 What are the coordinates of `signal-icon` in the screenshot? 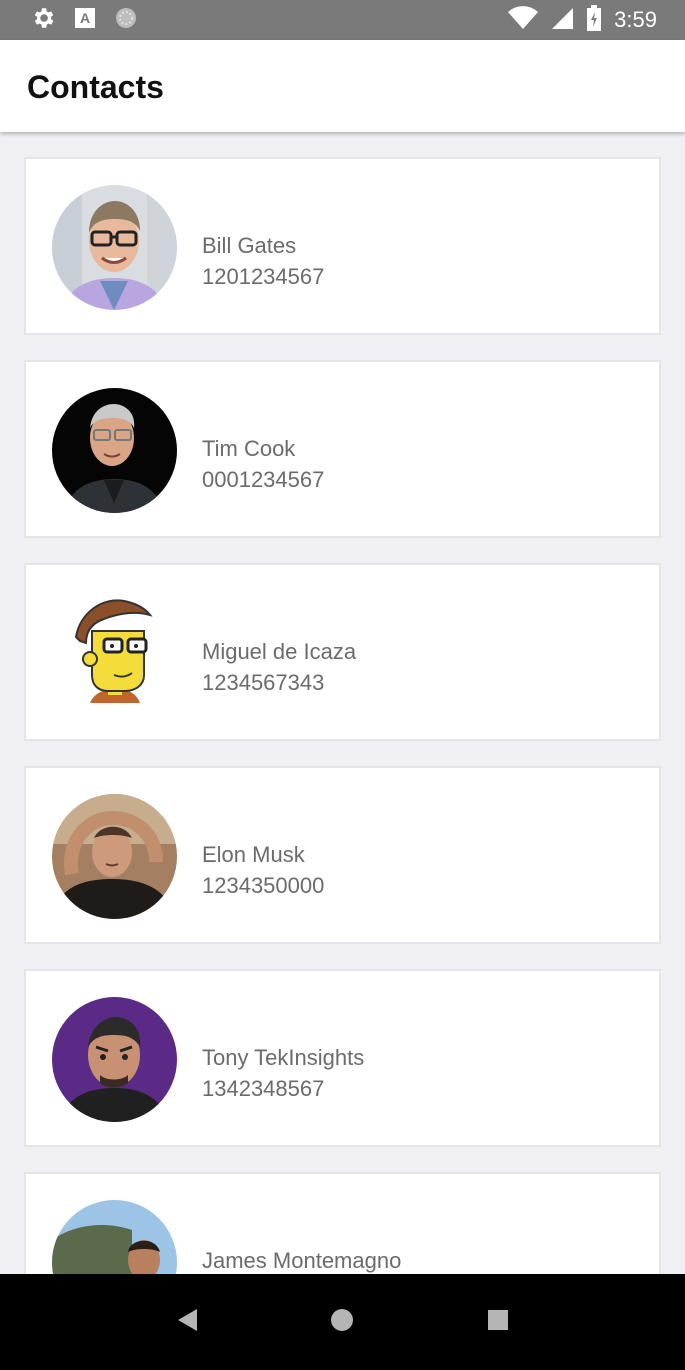 It's located at (562, 20).